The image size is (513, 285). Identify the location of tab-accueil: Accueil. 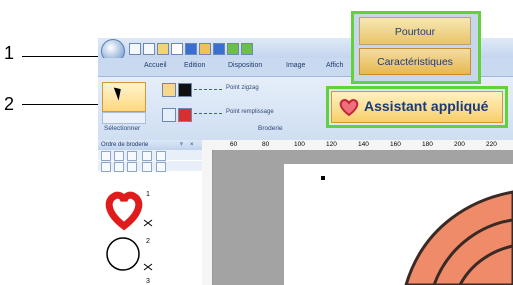
(155, 65).